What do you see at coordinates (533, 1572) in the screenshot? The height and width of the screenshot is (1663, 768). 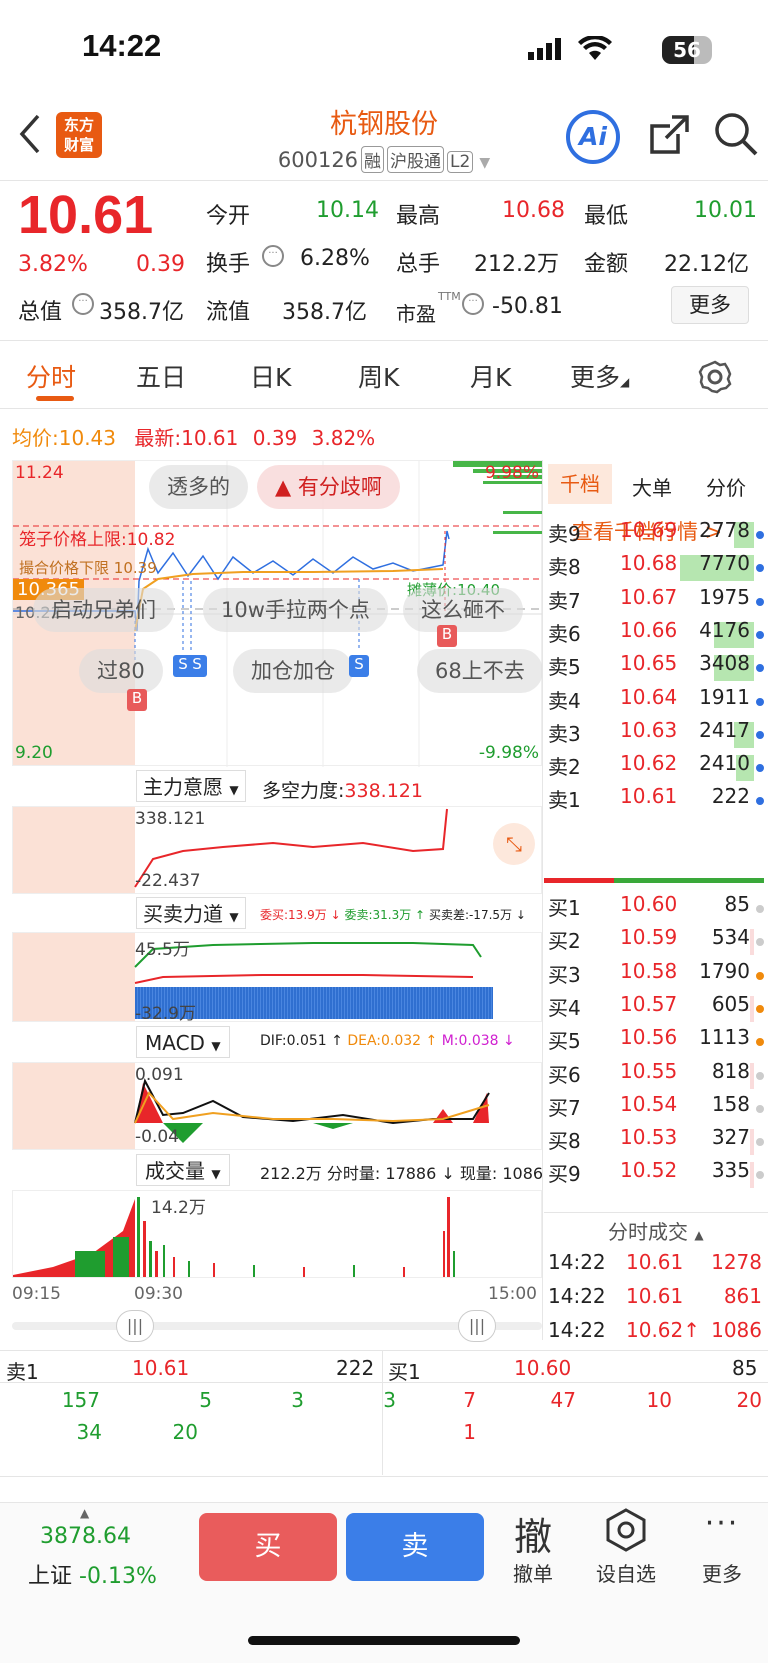 I see `cancel-order-label: 撤单` at bounding box center [533, 1572].